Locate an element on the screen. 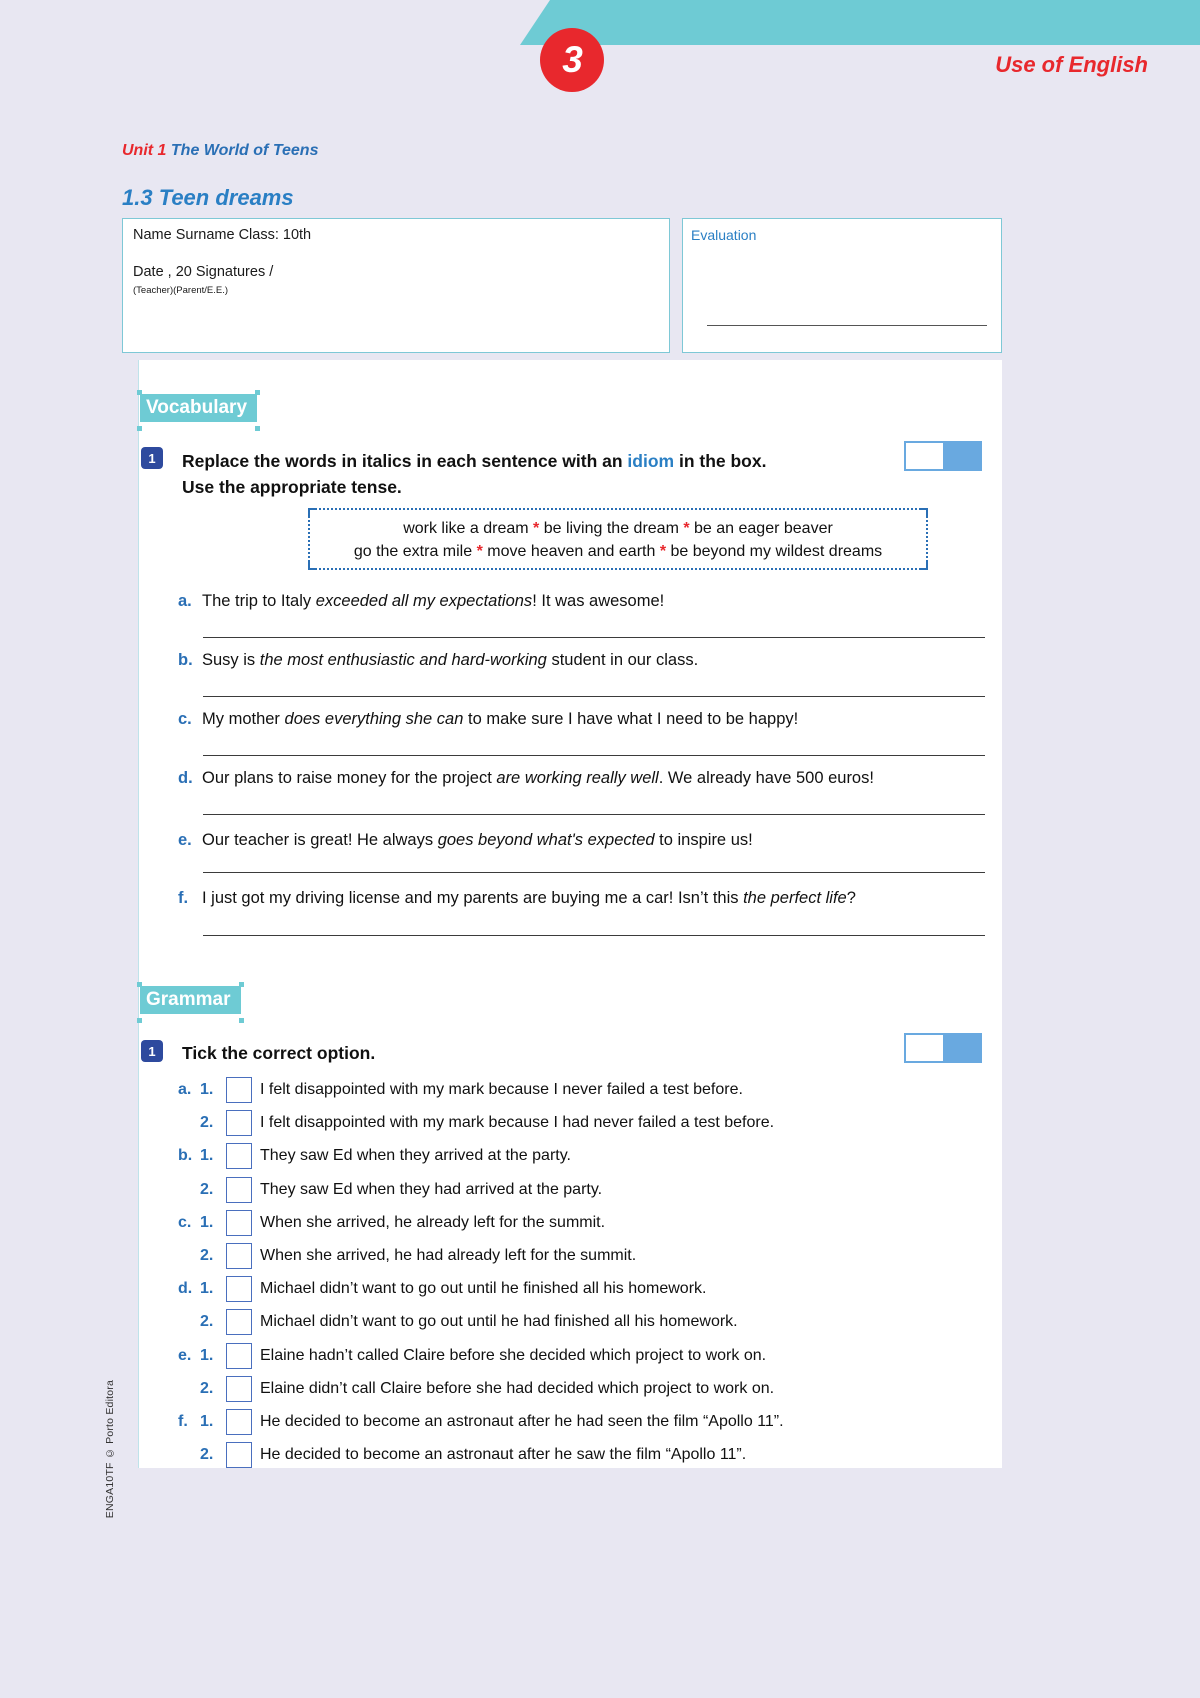  idiom-phrase: be living the dream is located at coordinates (611, 528).